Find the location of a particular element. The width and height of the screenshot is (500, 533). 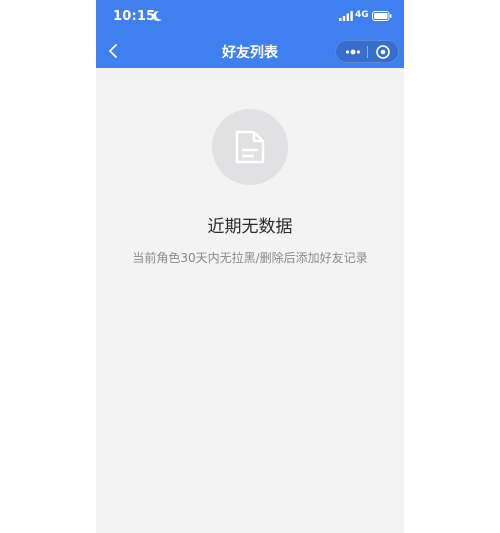

moon-icon is located at coordinates (157, 16).